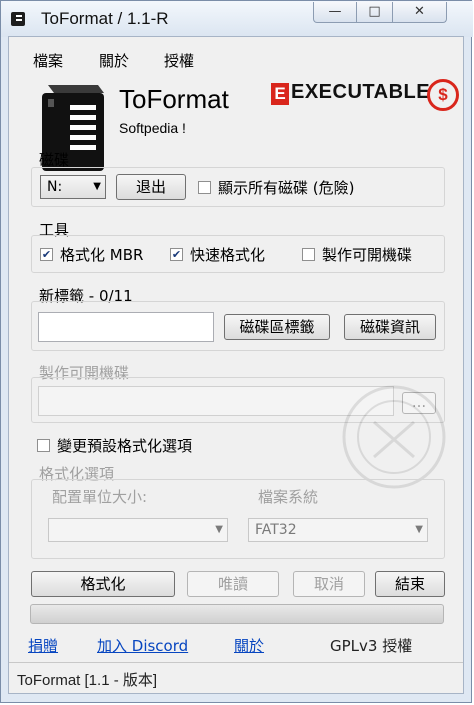 This screenshot has width=474, height=705. What do you see at coordinates (114, 60) in the screenshot?
I see `menu-about: 關於` at bounding box center [114, 60].